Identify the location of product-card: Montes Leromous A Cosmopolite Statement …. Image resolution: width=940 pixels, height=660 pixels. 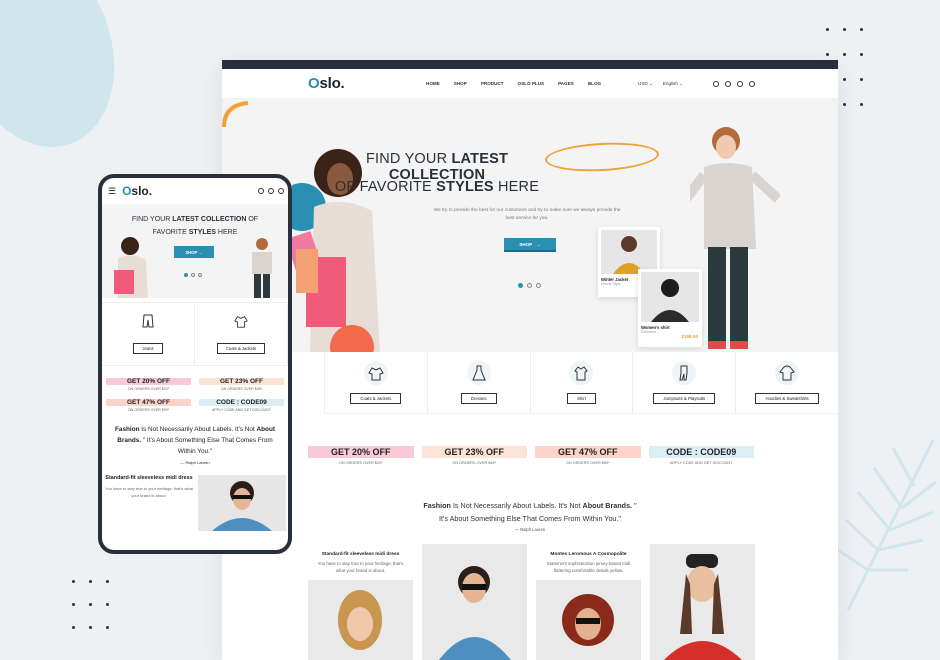
(588, 602).